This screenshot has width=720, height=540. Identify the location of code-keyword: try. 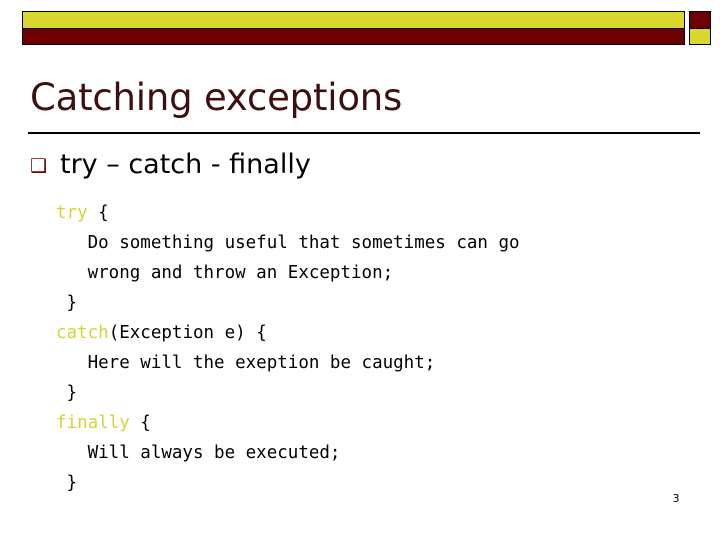
(72, 213).